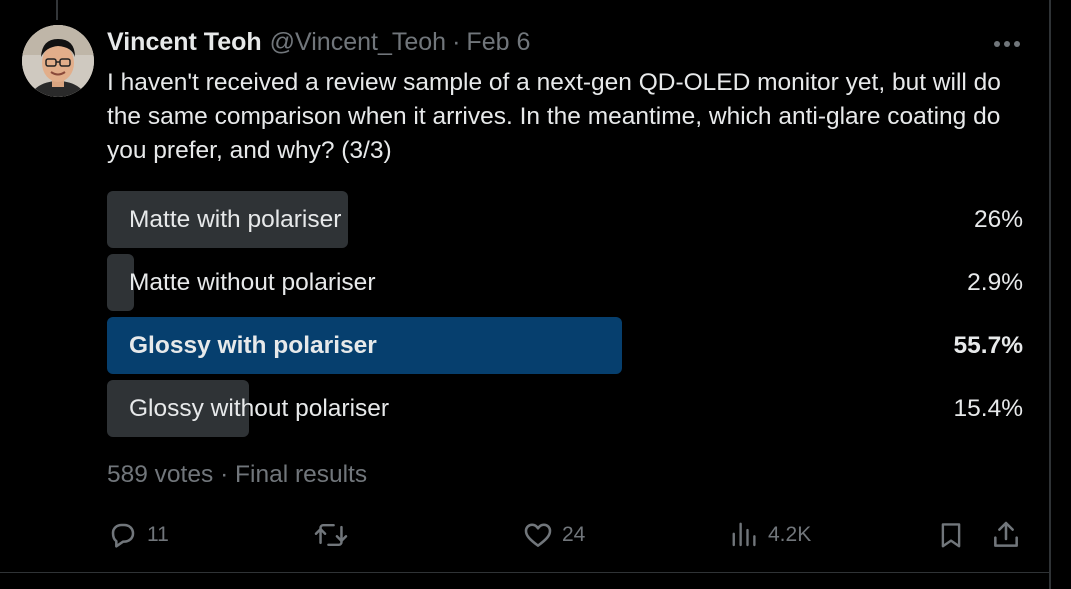  I want to click on poll-option: Matte with polariser 26%, so click(565, 219).